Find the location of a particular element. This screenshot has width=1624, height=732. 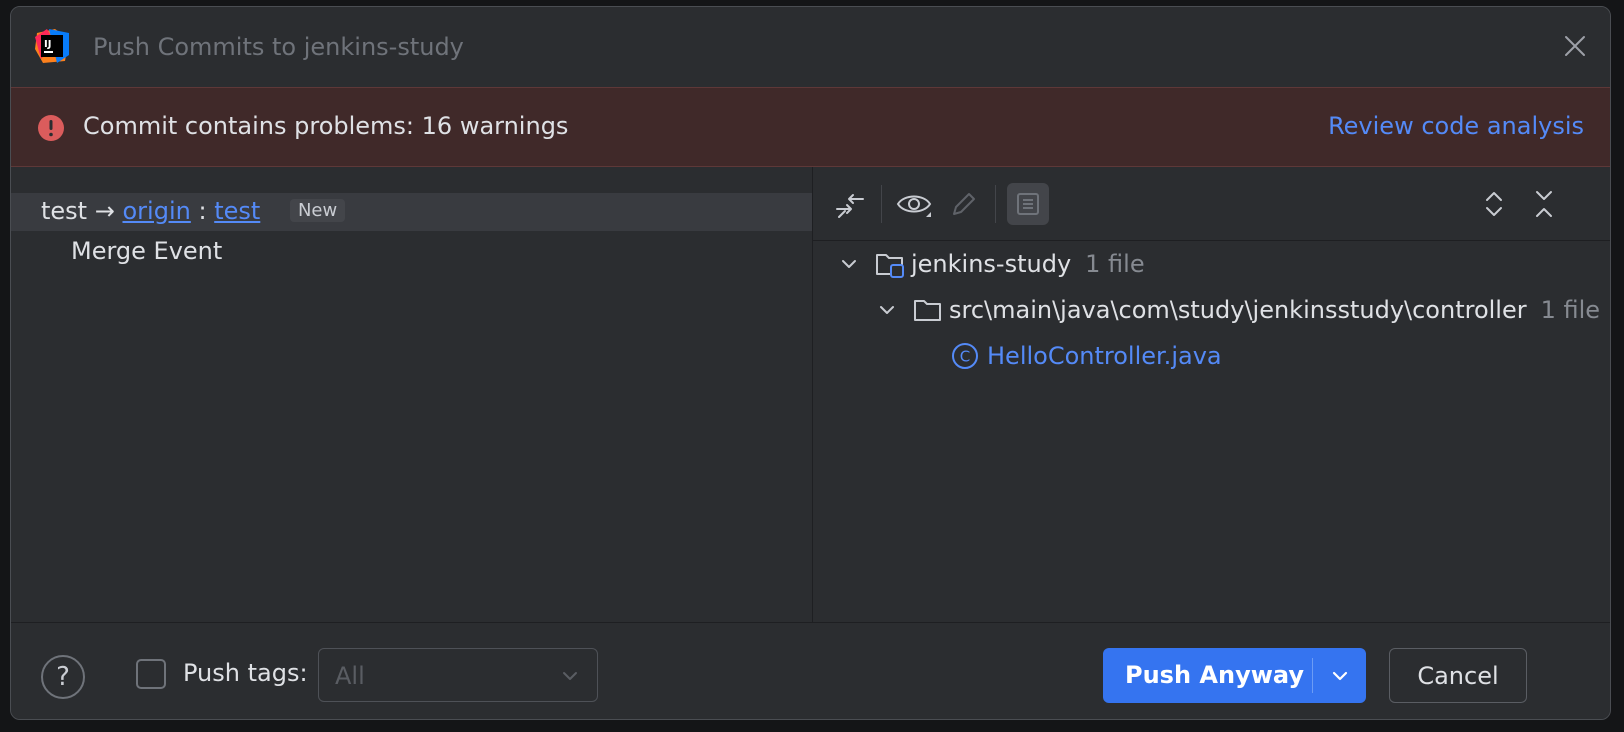

cancel-button: Cancel is located at coordinates (1458, 675).